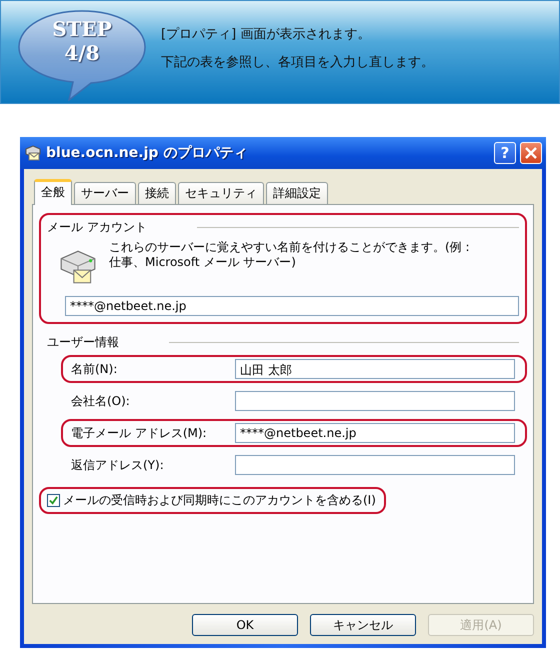 The image size is (560, 651). What do you see at coordinates (105, 193) in the screenshot?
I see `tab: サーバー` at bounding box center [105, 193].